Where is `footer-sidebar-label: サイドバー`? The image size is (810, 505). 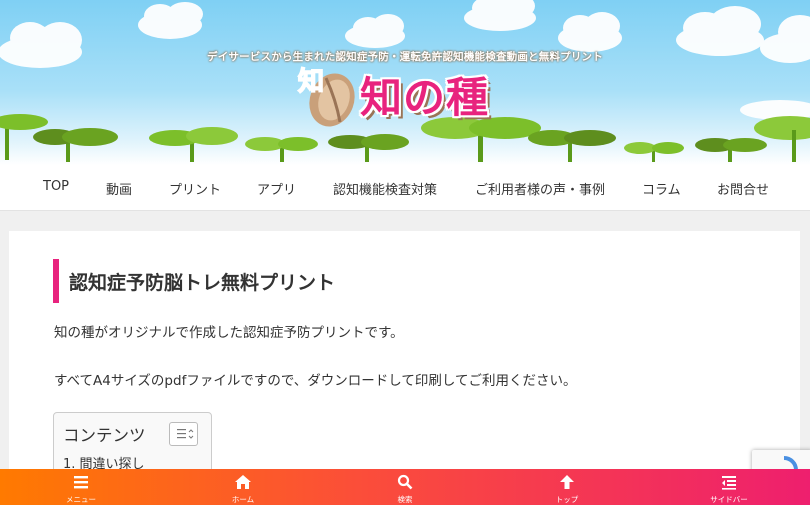
footer-sidebar-label: サイドバー is located at coordinates (729, 499).